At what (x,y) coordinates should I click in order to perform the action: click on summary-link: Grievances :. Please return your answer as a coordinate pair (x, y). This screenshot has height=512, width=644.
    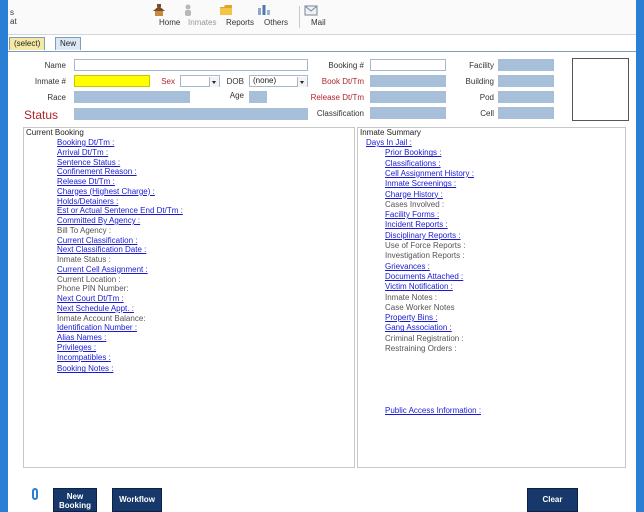
    Looking at the image, I should click on (407, 266).